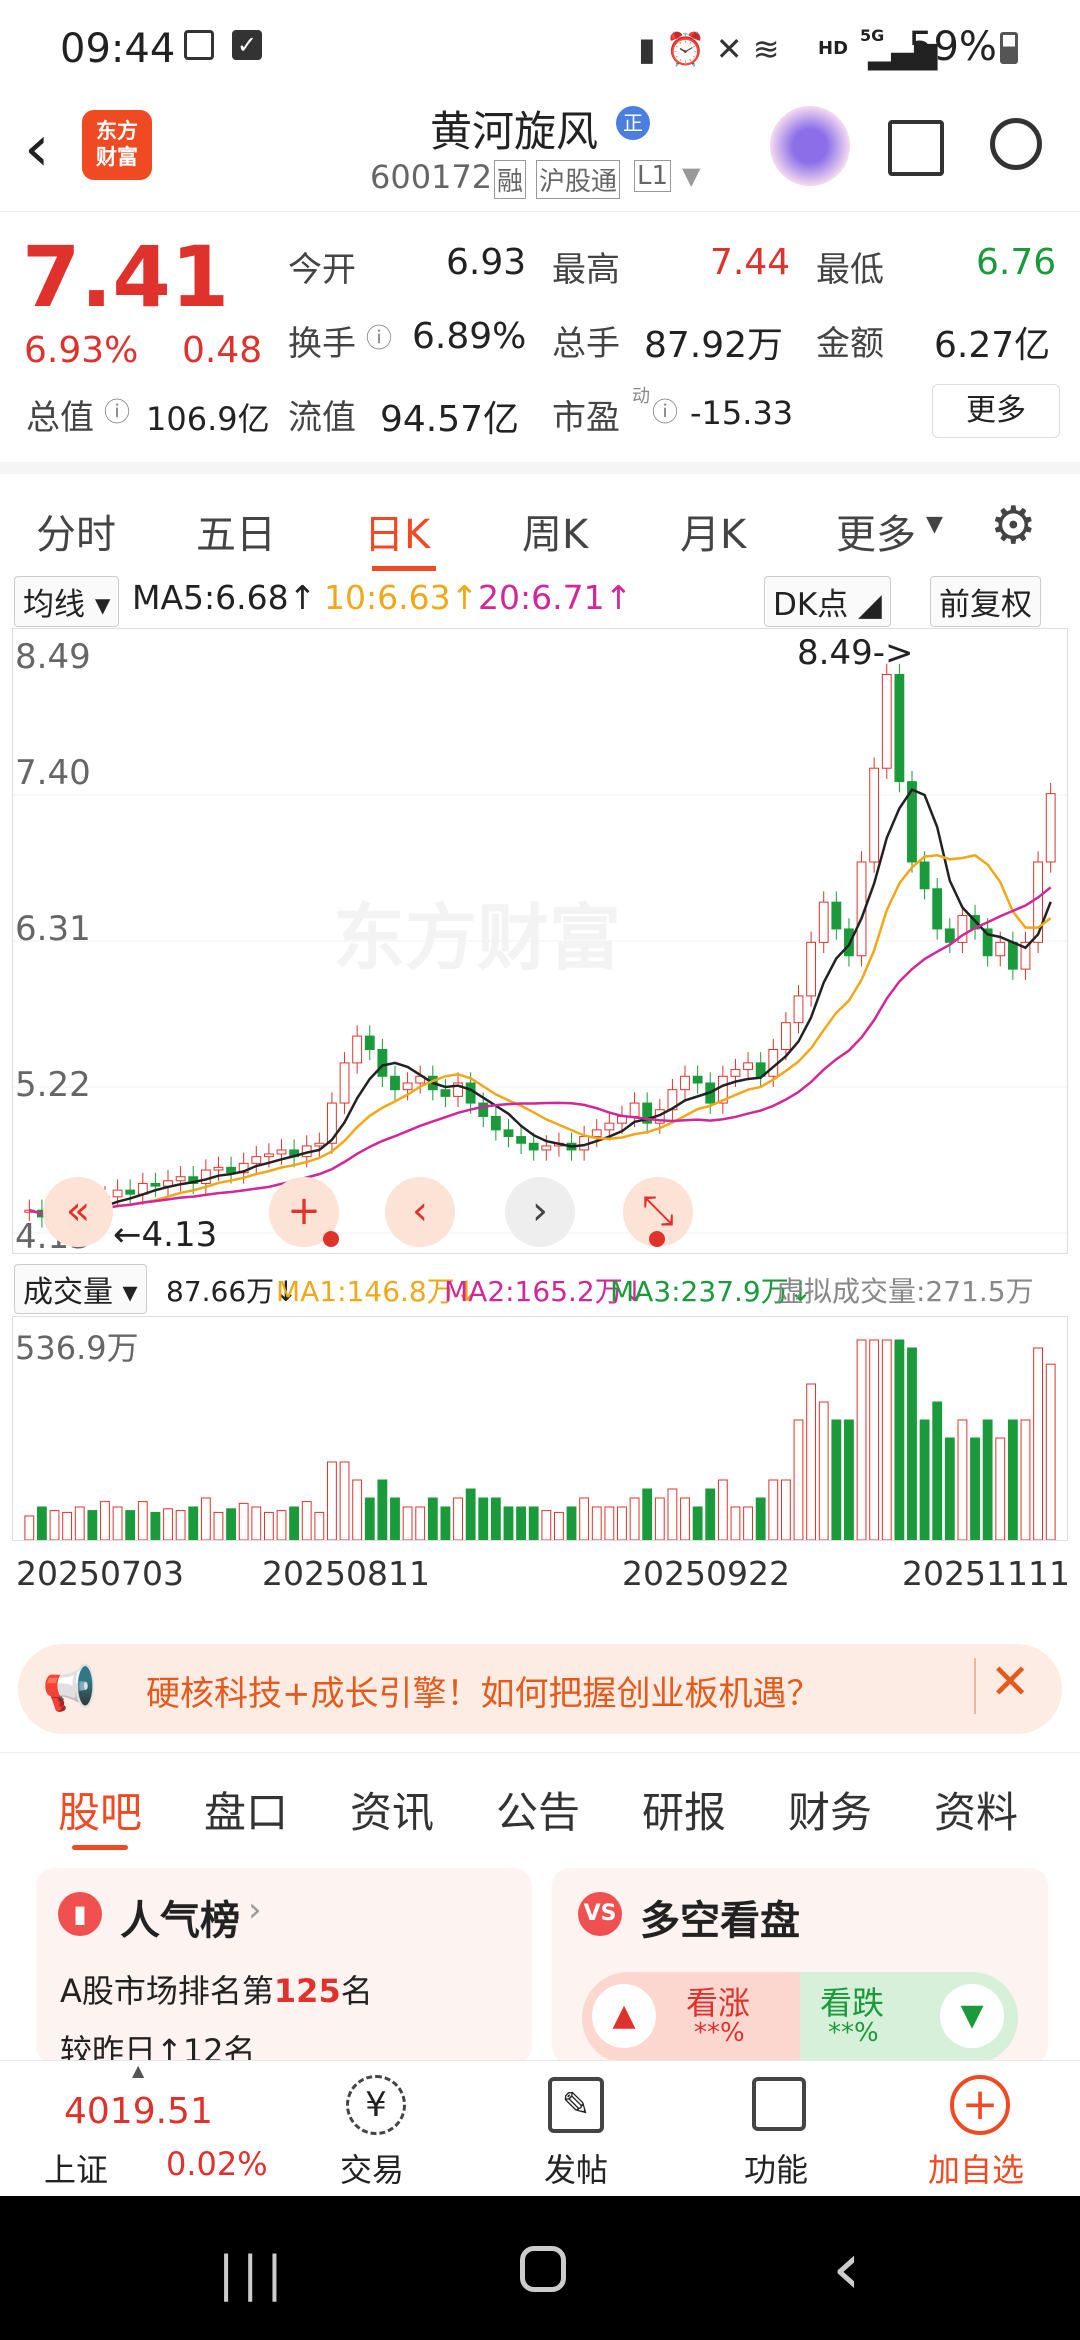  Describe the element at coordinates (691, 2018) in the screenshot. I see `bull-button: ▲ 看涨 **%` at that location.